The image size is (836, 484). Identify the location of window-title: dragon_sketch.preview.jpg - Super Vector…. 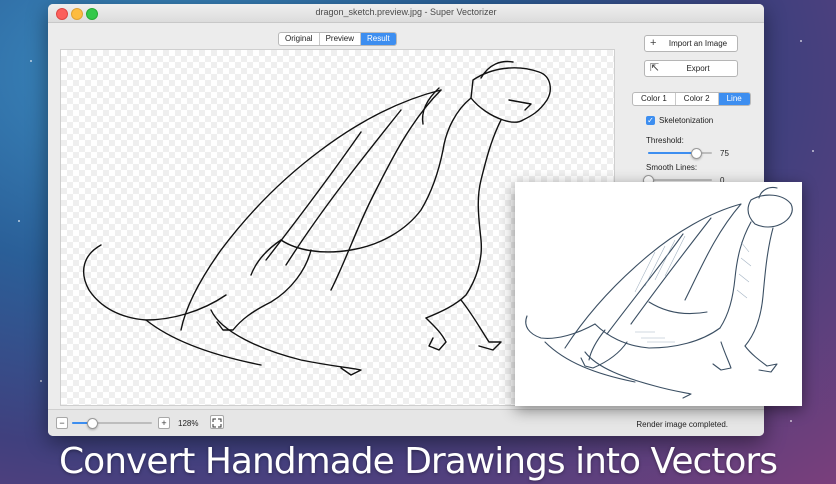
(406, 12).